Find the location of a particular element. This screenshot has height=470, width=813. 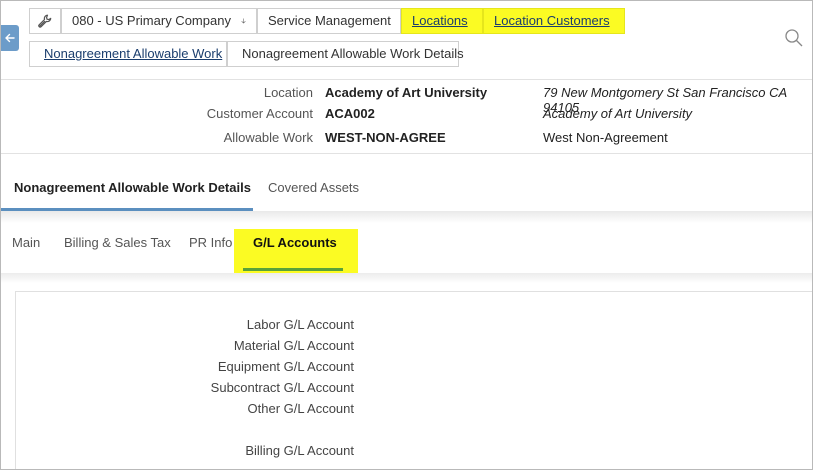

breadcrumb-home is located at coordinates (45, 21).